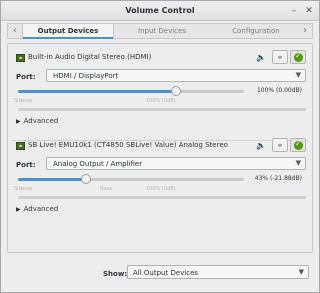 The image size is (320, 293). I want to click on title-bar: Volume Control – ✕, so click(160, 11).